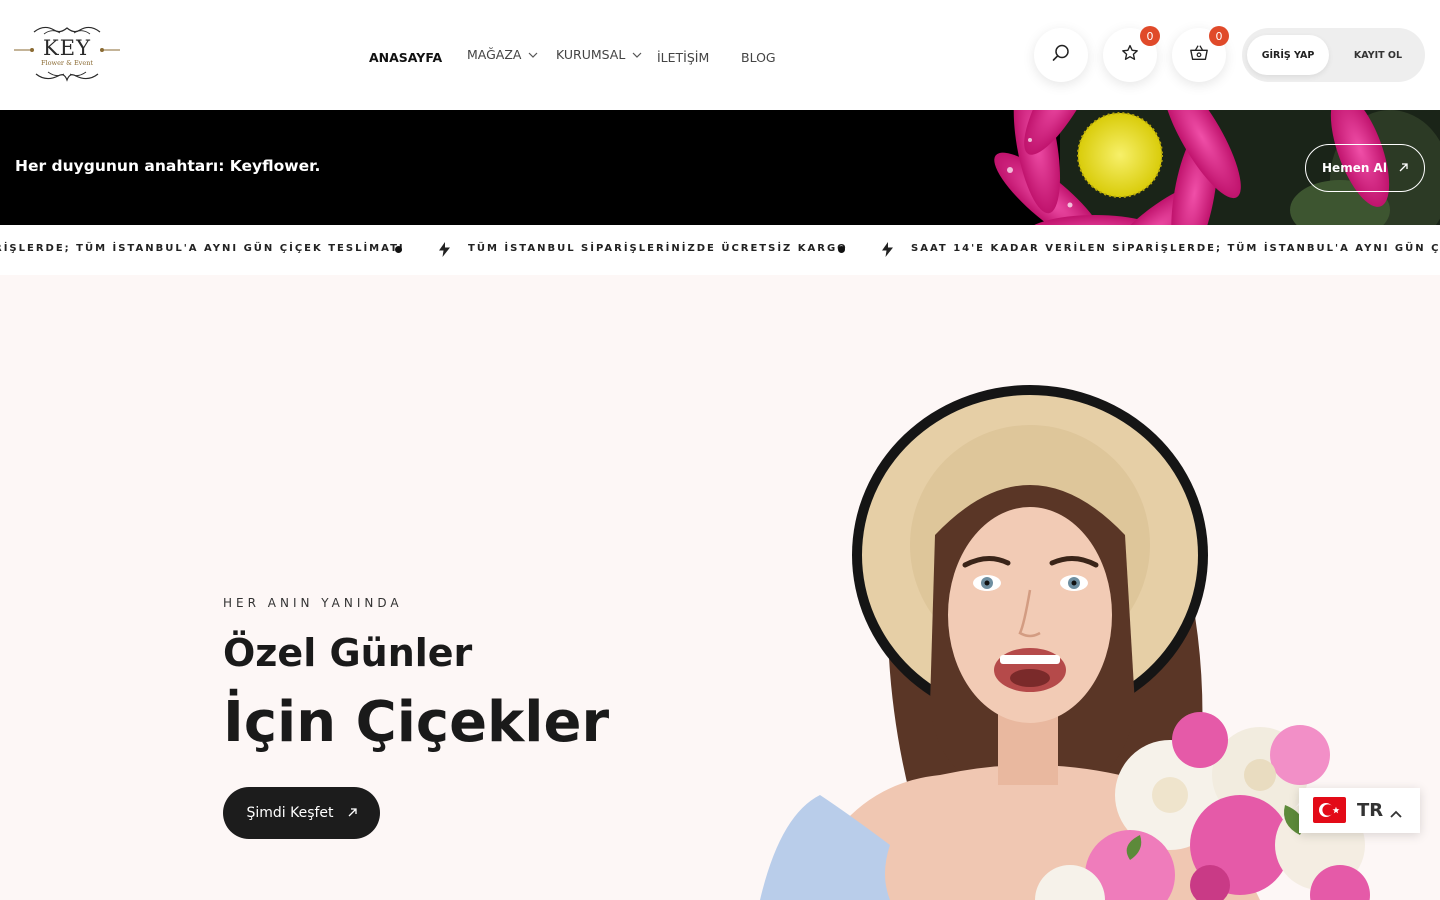  I want to click on auth-toggle: GİRİŞ YAP KAYIT OL, so click(1333, 55).